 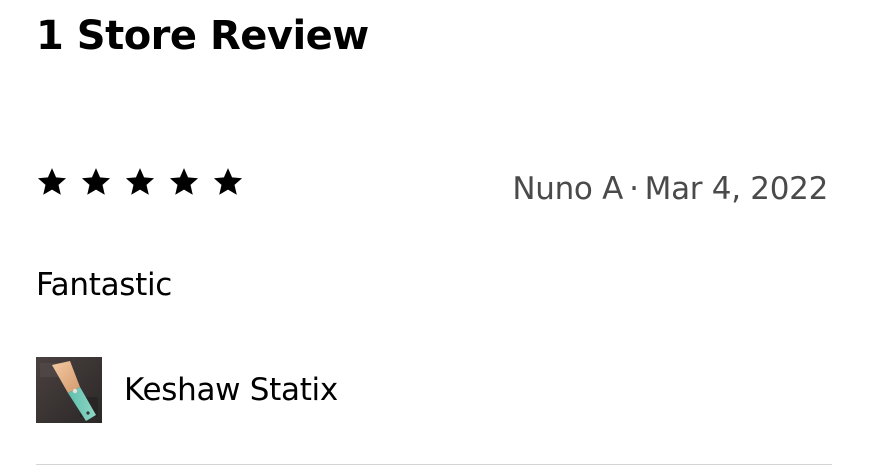 I want to click on product-thumbnail, so click(x=69, y=390).